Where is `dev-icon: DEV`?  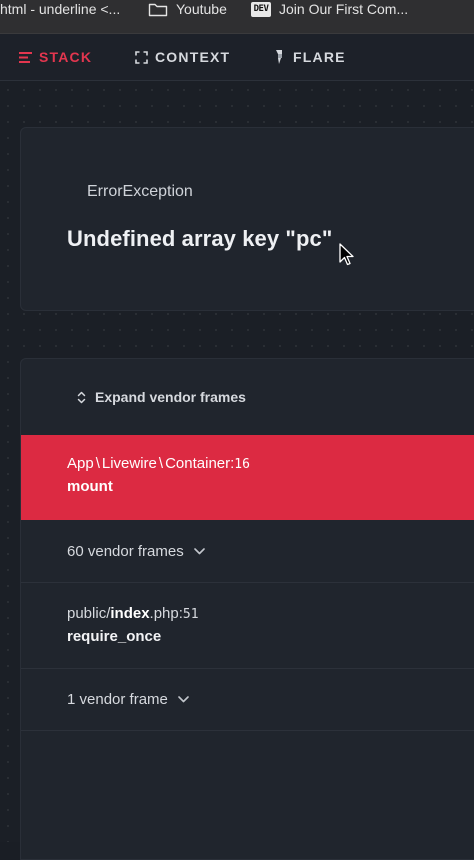
dev-icon: DEV is located at coordinates (261, 9).